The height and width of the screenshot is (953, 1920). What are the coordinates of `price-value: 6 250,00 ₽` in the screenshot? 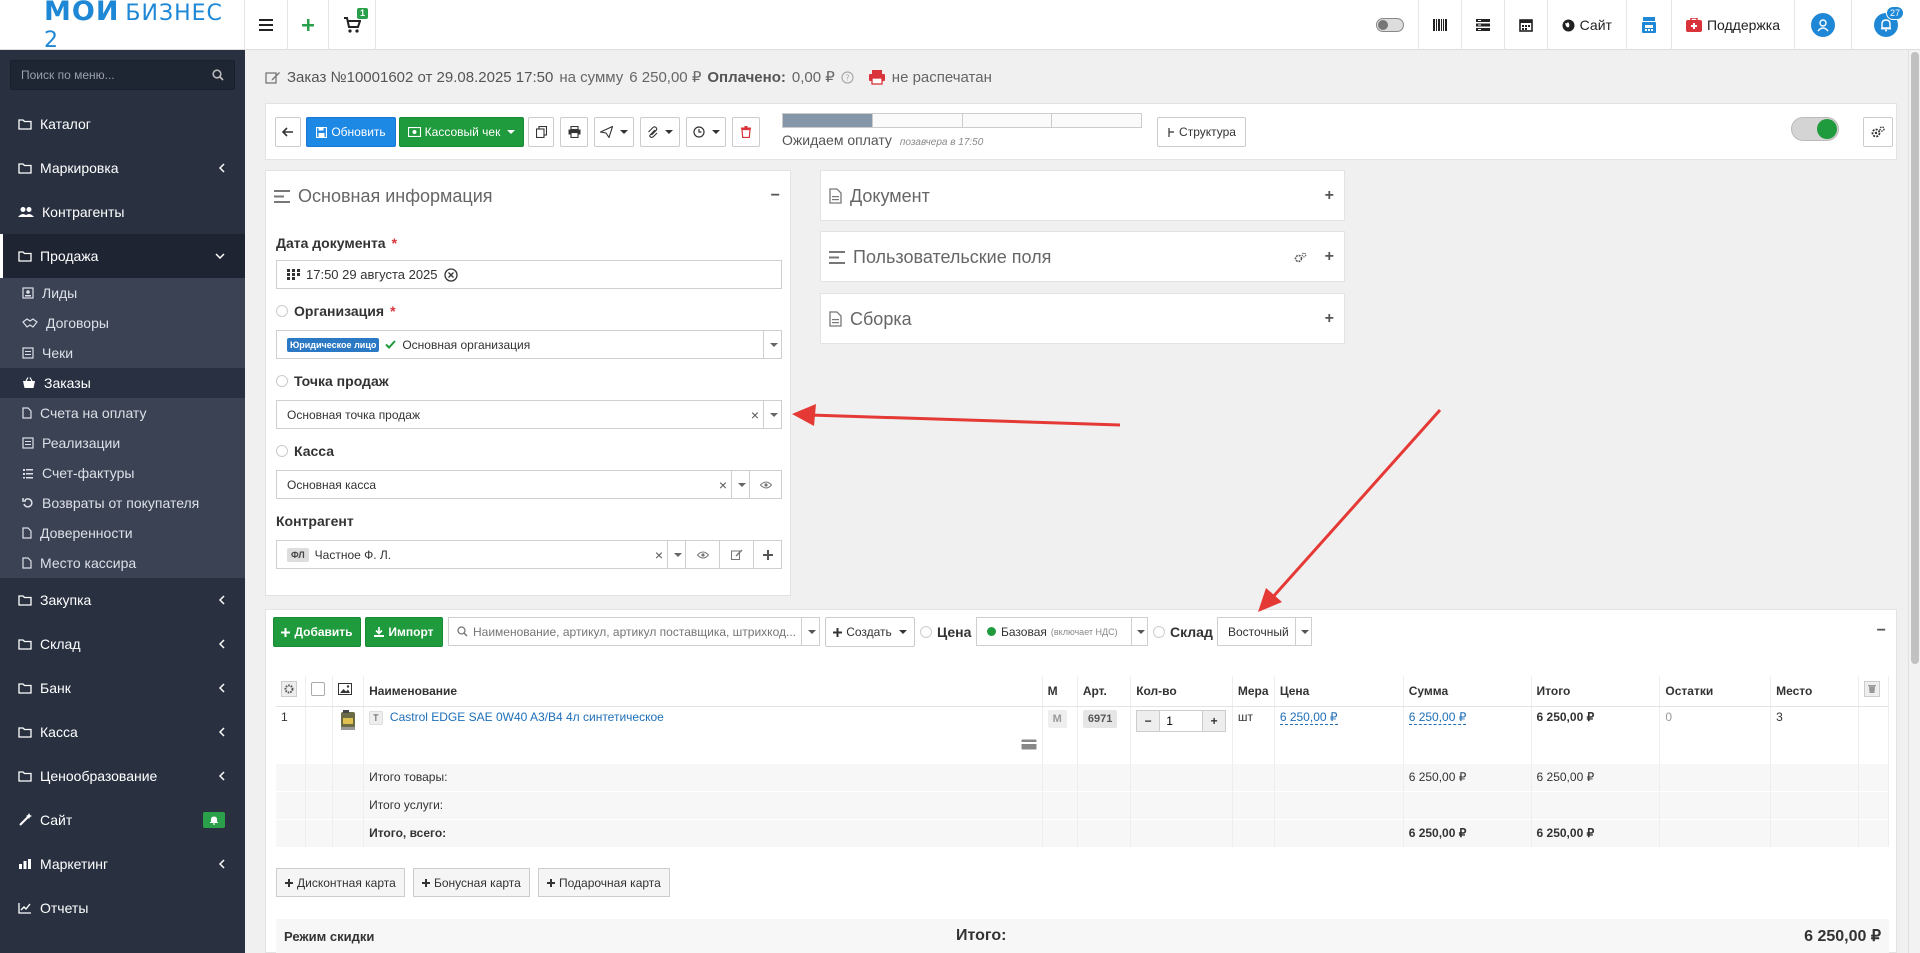 It's located at (1308, 717).